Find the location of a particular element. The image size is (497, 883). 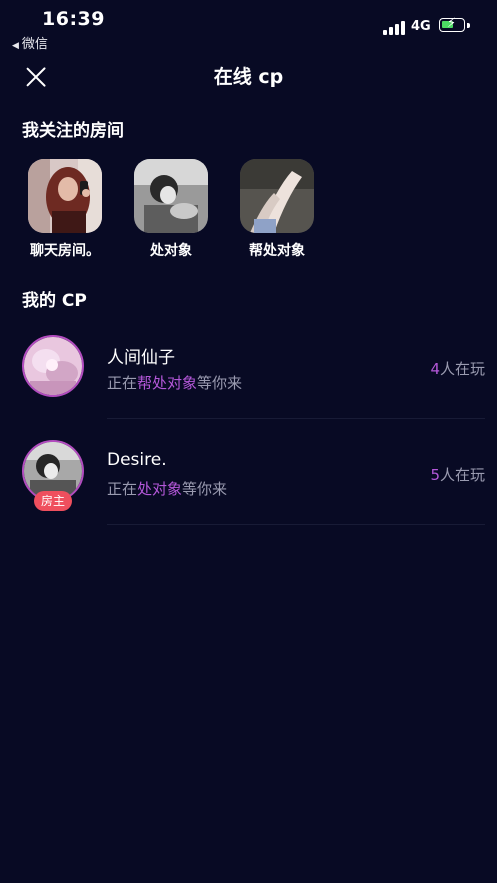

room-label: 帮处对象 is located at coordinates (277, 251).